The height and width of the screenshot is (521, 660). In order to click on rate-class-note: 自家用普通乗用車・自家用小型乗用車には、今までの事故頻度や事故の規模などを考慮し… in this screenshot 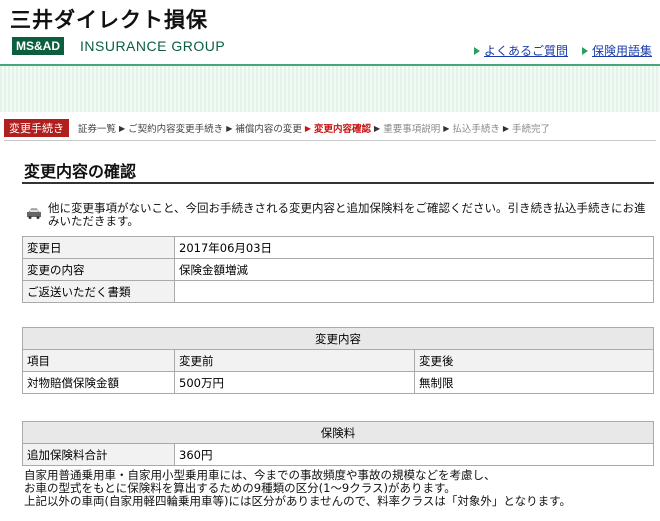, I will do `click(342, 488)`.